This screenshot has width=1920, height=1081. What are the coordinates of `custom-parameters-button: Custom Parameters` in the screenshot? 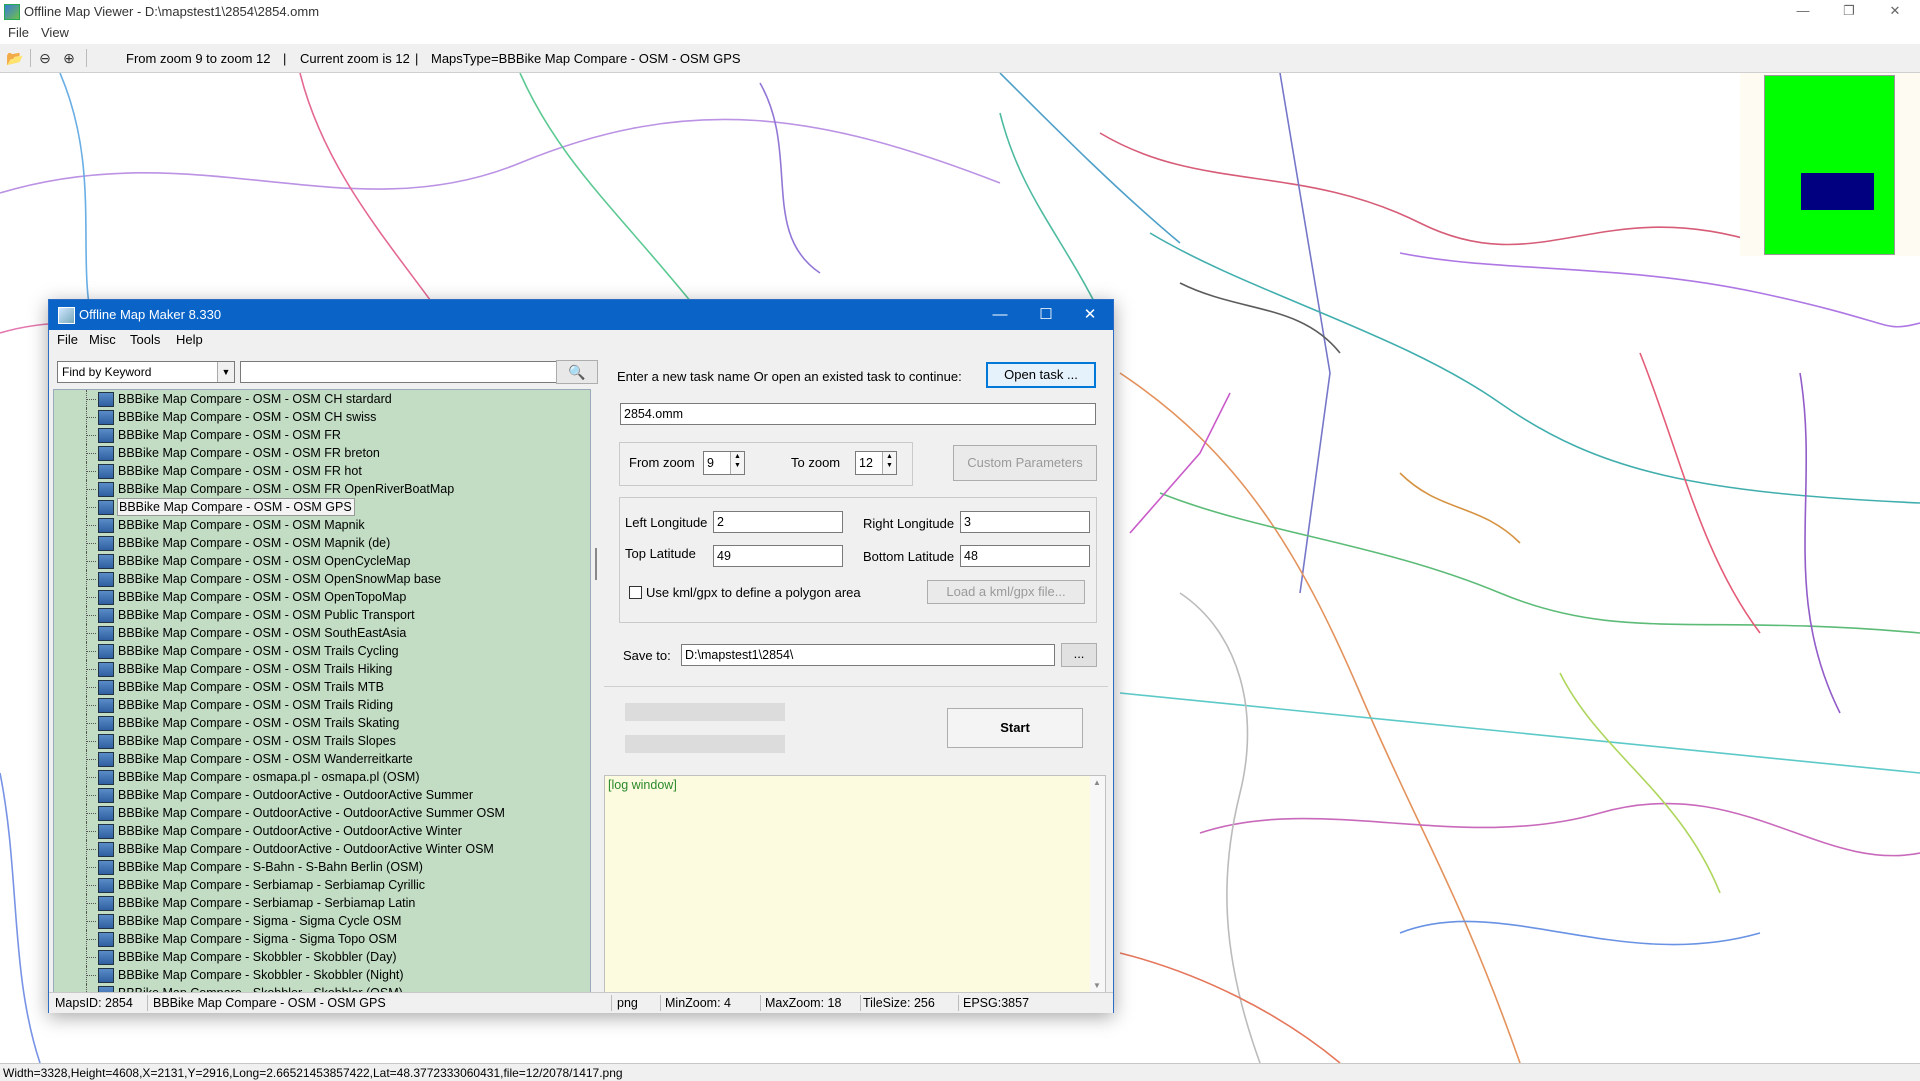 It's located at (1025, 463).